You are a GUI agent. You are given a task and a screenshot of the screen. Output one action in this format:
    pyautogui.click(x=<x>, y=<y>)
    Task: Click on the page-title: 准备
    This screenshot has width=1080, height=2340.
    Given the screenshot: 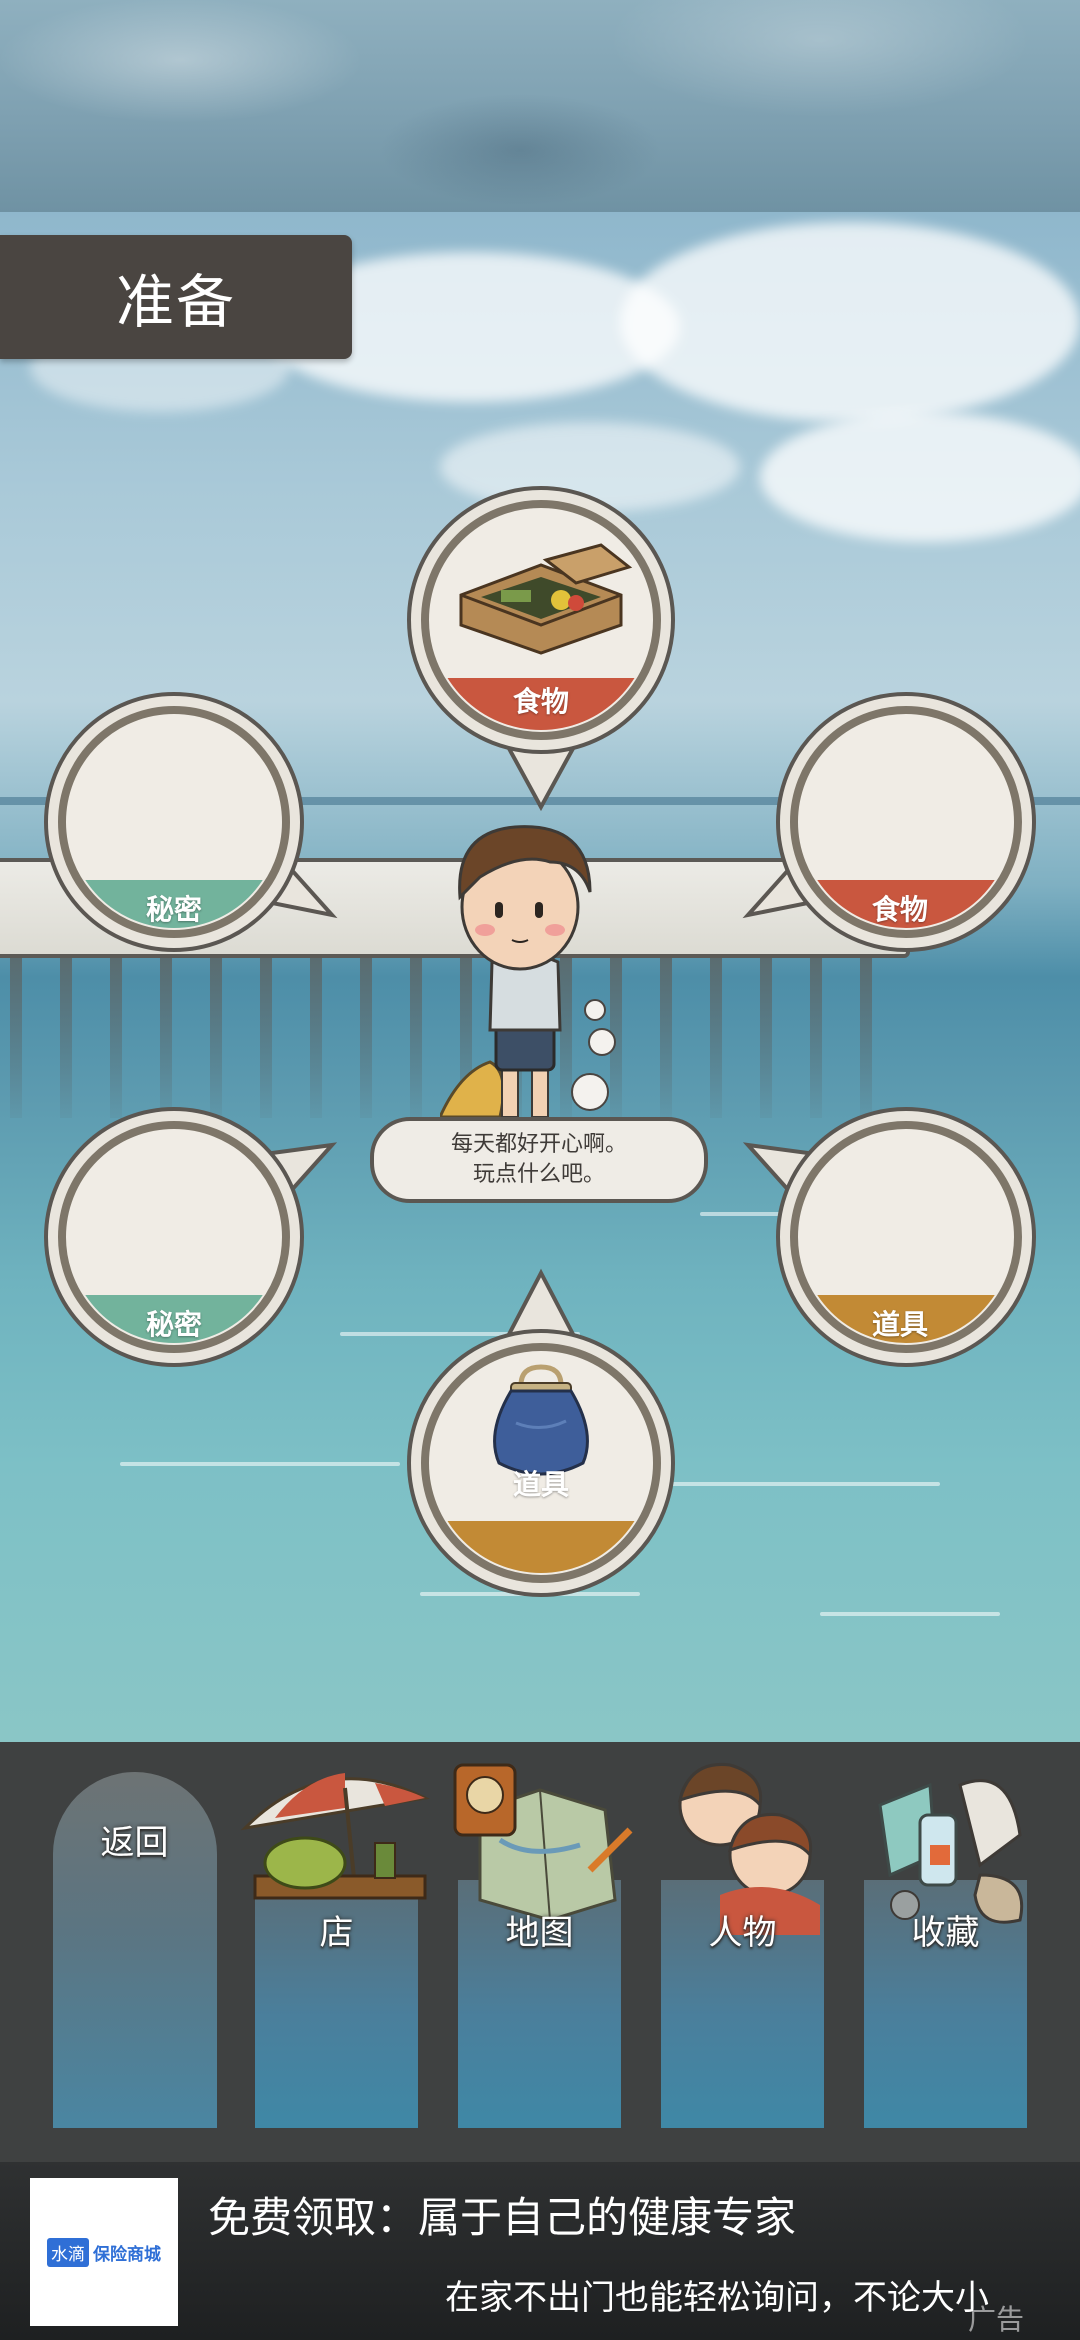 What is the action you would take?
    pyautogui.click(x=175, y=302)
    